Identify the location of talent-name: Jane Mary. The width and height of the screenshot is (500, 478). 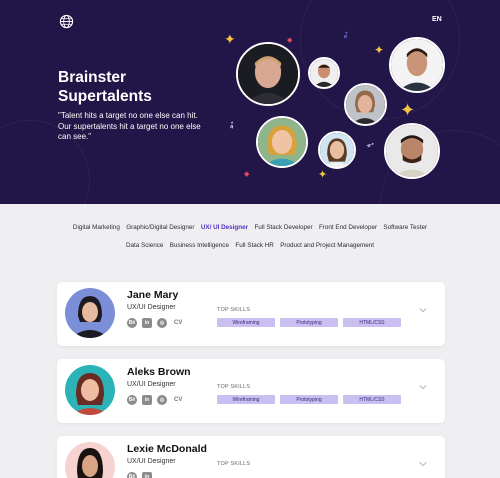
(153, 295).